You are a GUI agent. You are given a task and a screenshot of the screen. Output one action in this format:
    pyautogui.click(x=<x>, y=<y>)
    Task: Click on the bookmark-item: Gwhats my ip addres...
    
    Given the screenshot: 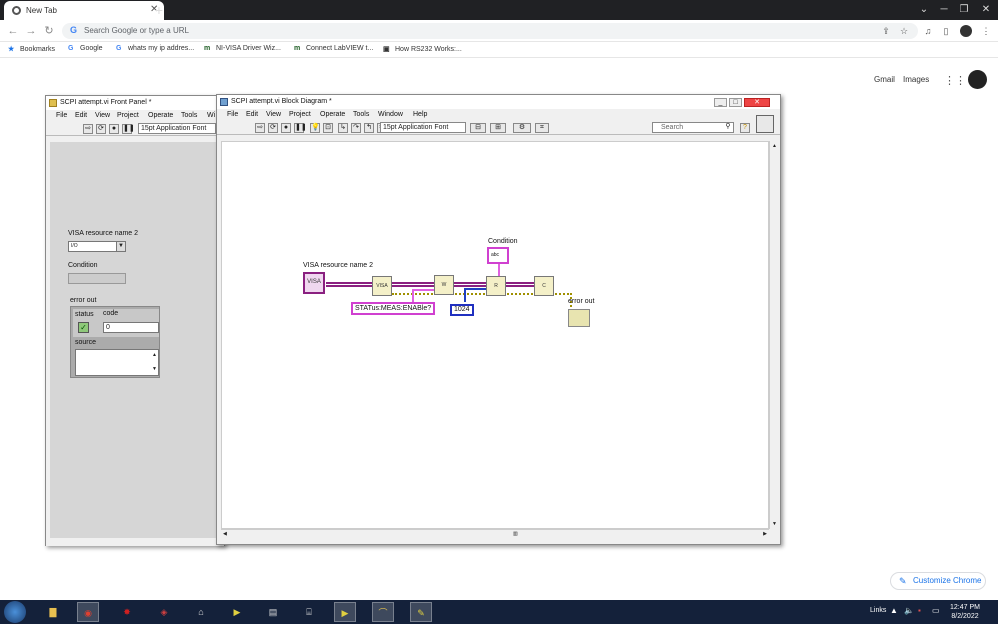 What is the action you would take?
    pyautogui.click(x=155, y=48)
    